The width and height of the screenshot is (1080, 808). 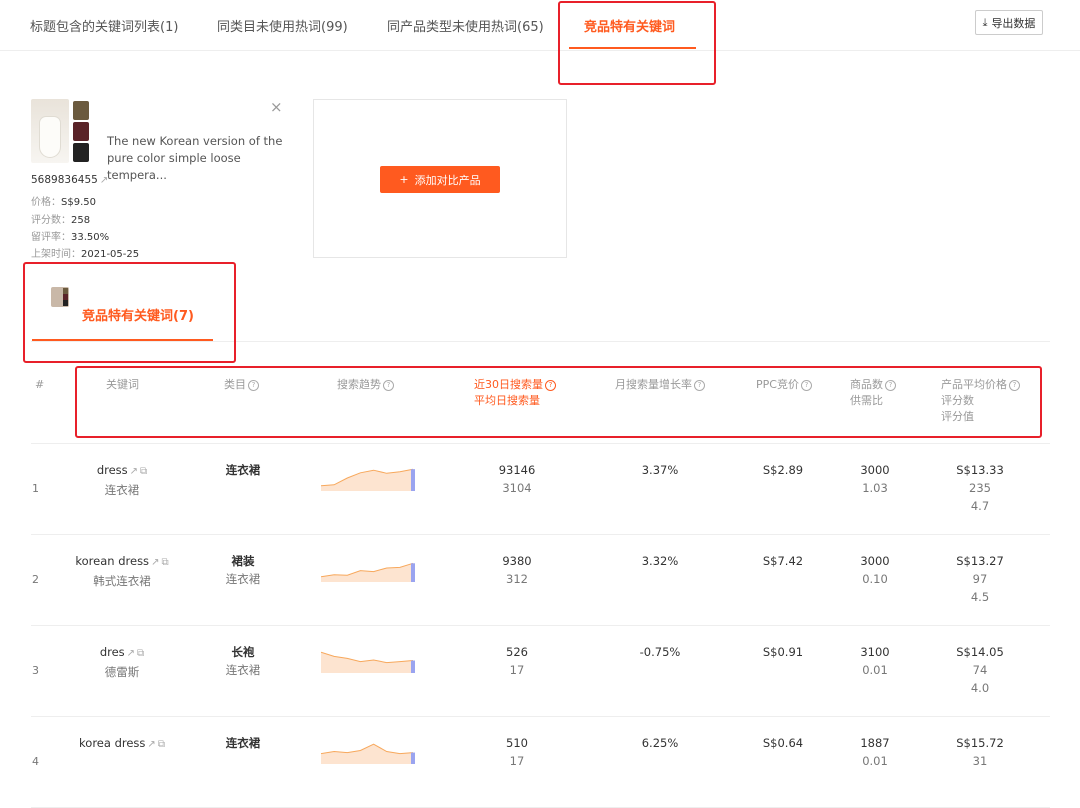 I want to click on price-label: 价格：, so click(x=46, y=202).